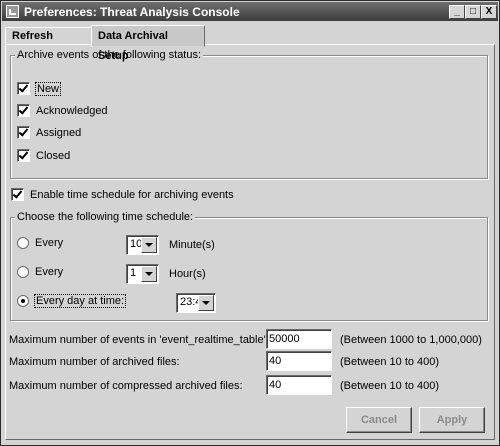 Image resolution: width=500 pixels, height=446 pixels. Describe the element at coordinates (299, 339) in the screenshot. I see `max-events-field` at that location.